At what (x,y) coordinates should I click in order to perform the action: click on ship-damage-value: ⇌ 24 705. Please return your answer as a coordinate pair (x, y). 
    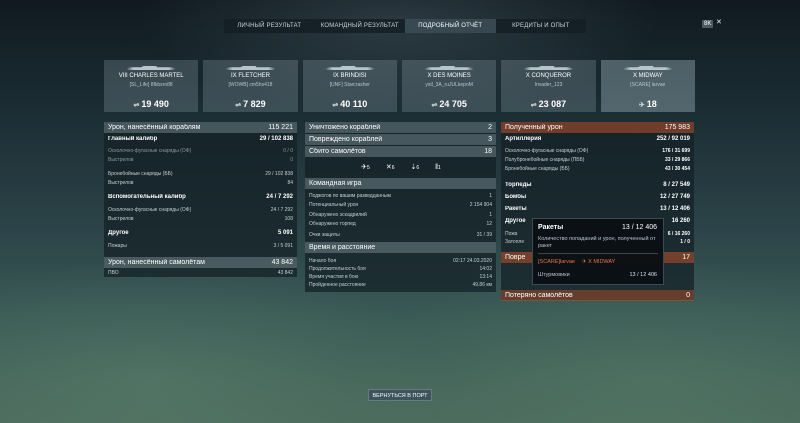
    Looking at the image, I should click on (449, 104).